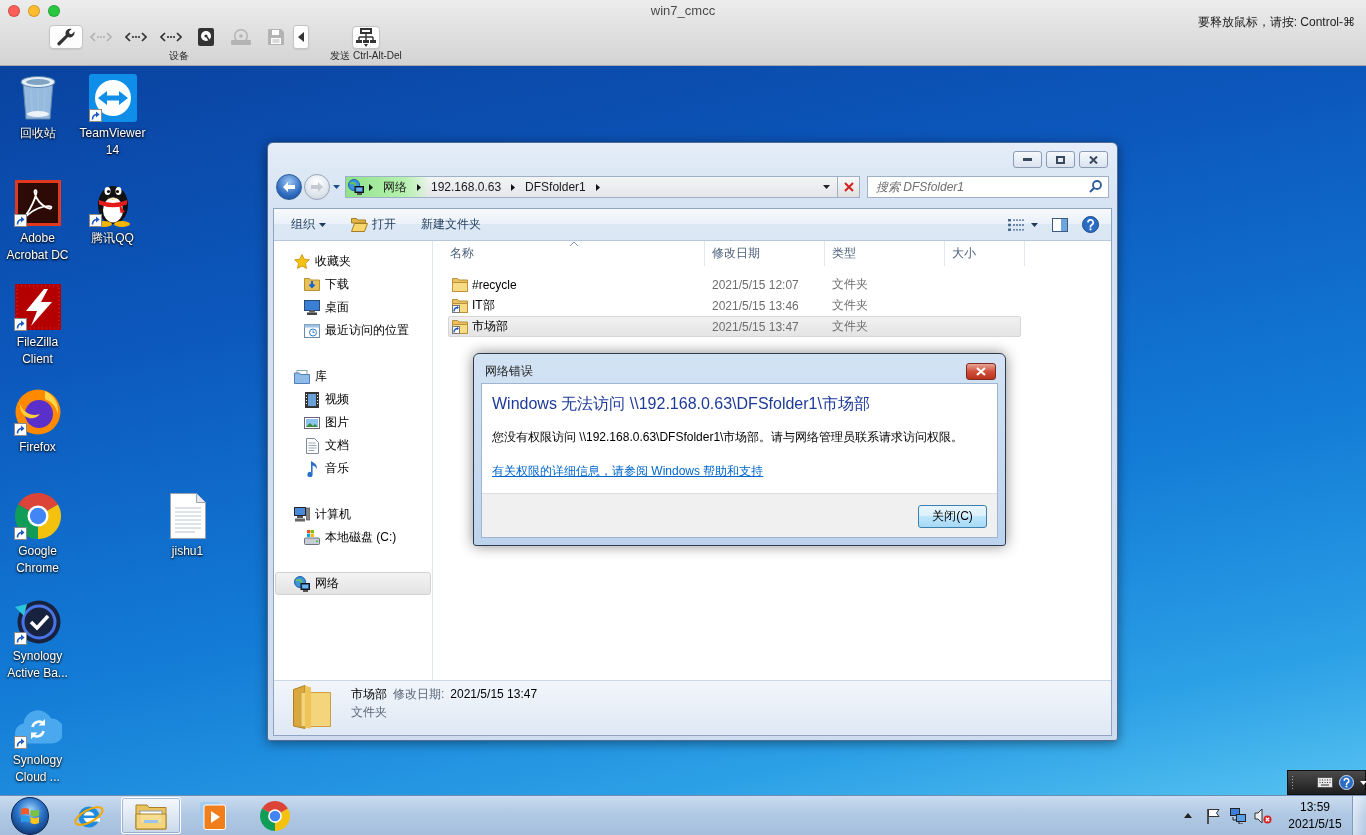 The height and width of the screenshot is (835, 1366). What do you see at coordinates (353, 307) in the screenshot?
I see `nav-item: 桌面` at bounding box center [353, 307].